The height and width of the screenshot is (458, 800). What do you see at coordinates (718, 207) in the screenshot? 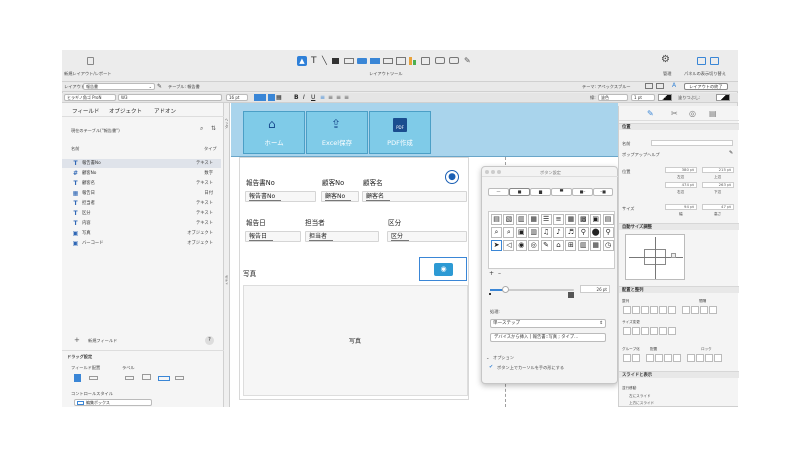
I see `height-field: 47 pt` at bounding box center [718, 207].